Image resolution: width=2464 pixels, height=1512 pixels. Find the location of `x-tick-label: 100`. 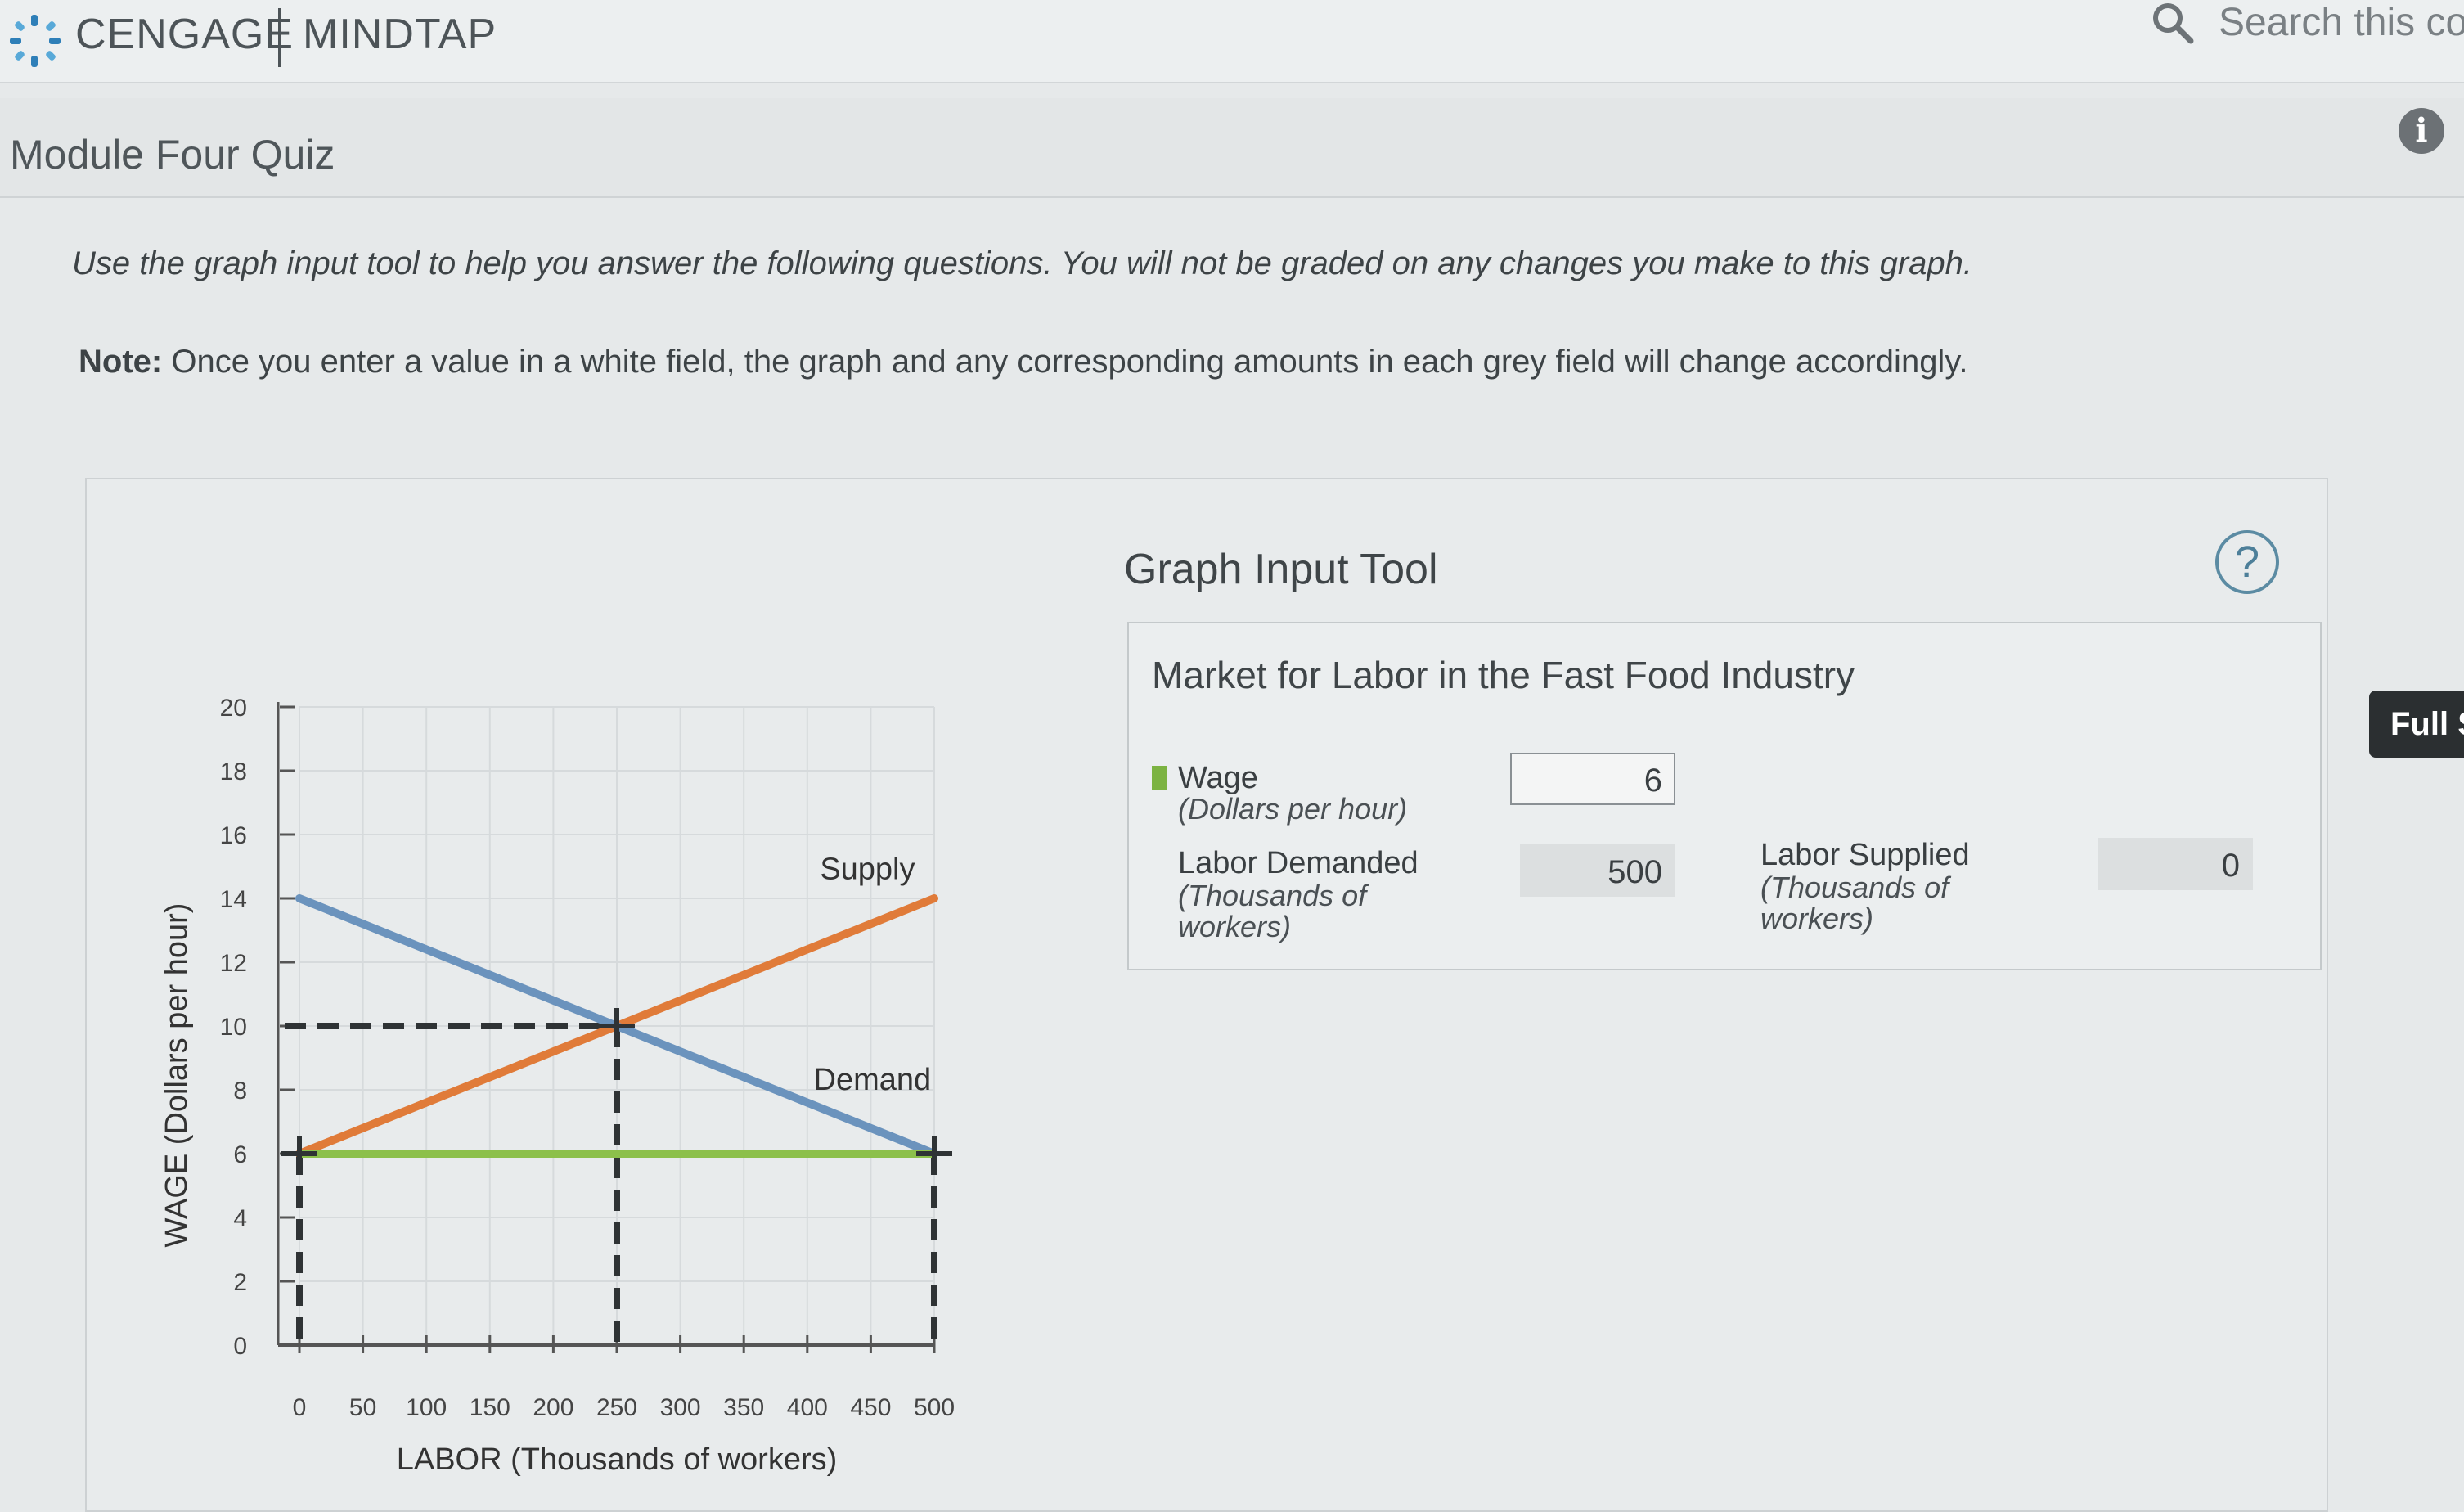

x-tick-label: 100 is located at coordinates (427, 1408).